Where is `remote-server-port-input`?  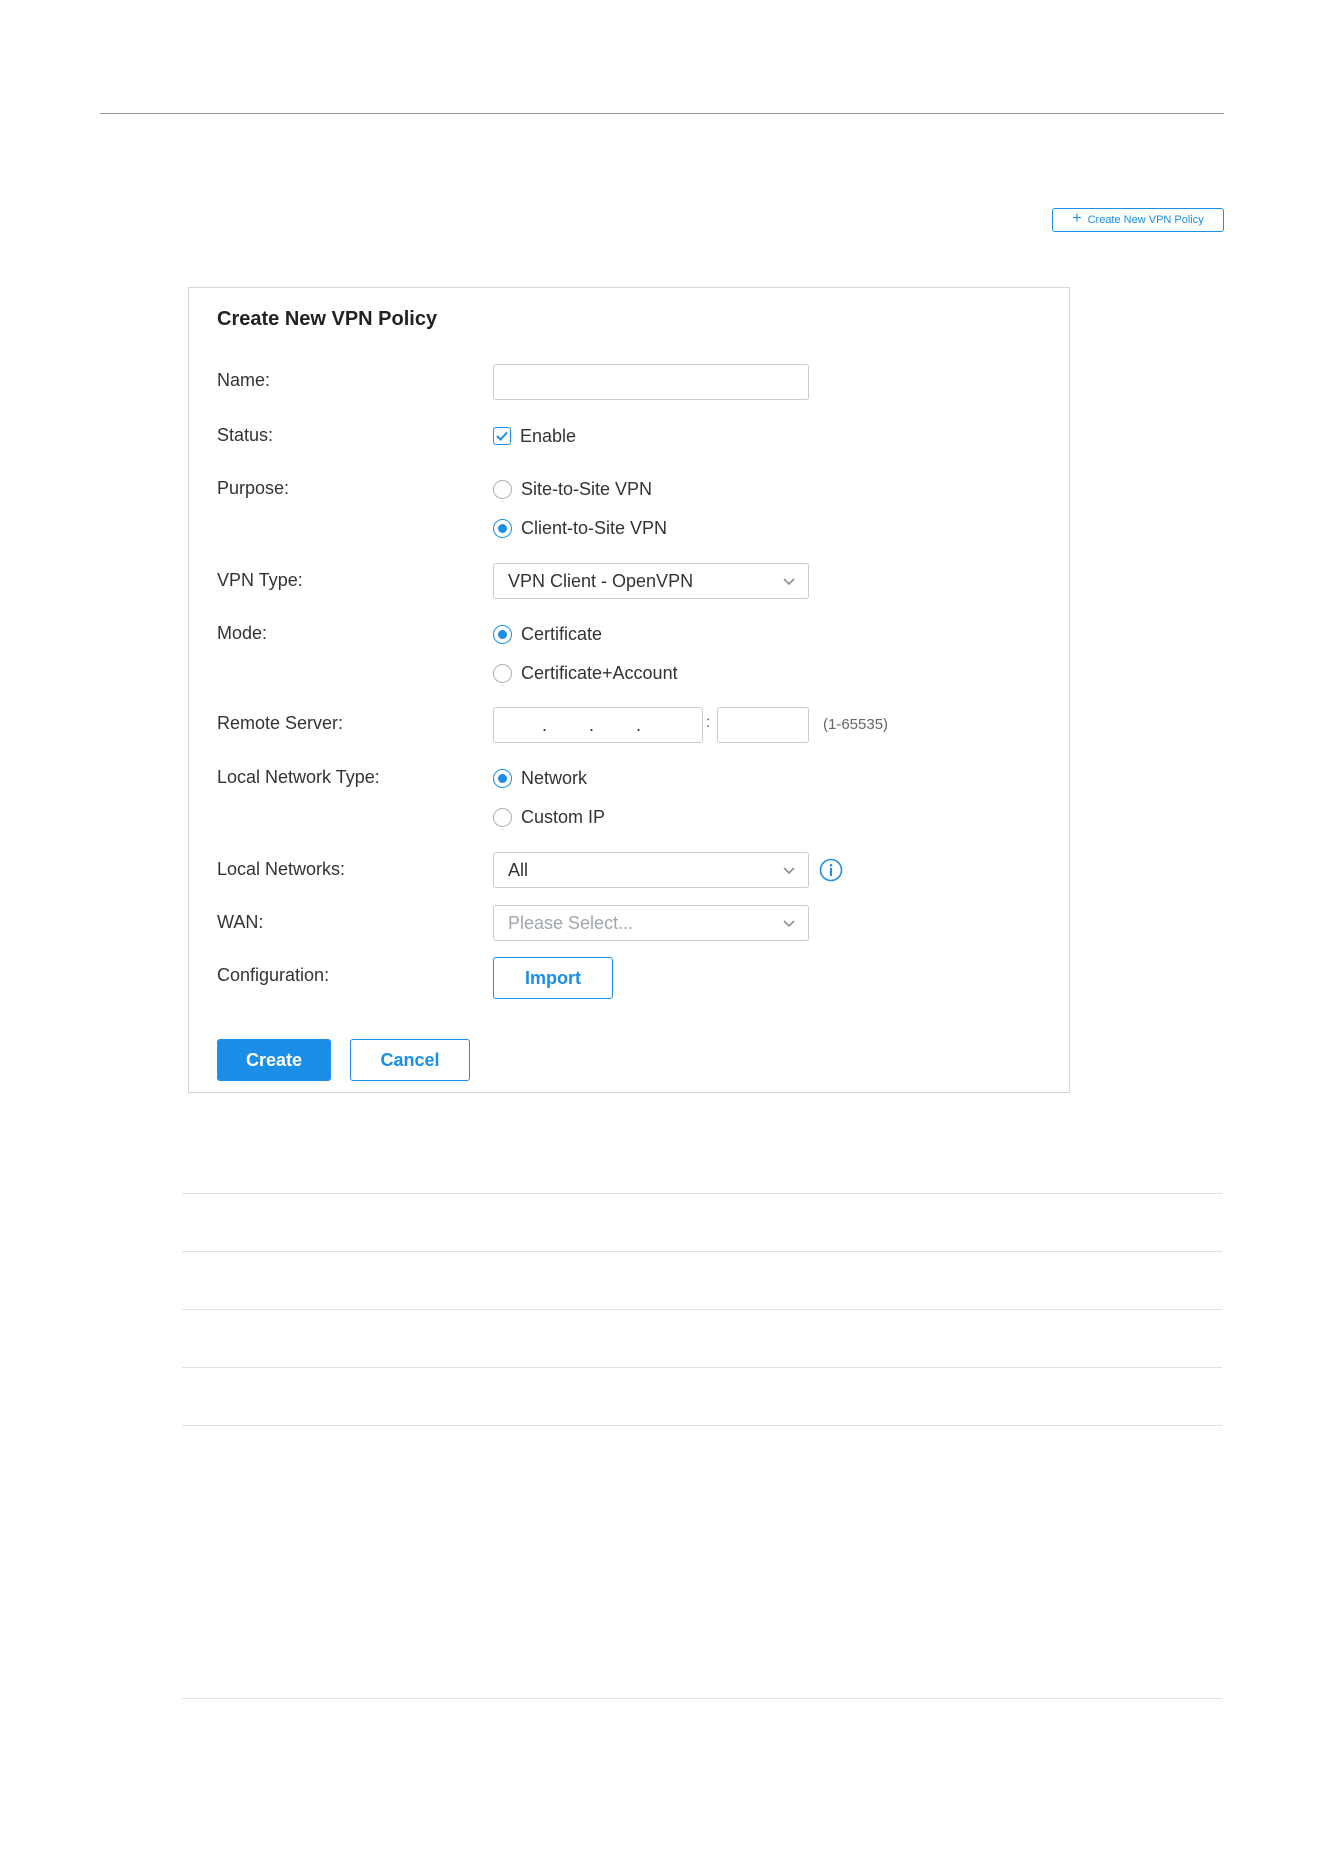
remote-server-port-input is located at coordinates (763, 725).